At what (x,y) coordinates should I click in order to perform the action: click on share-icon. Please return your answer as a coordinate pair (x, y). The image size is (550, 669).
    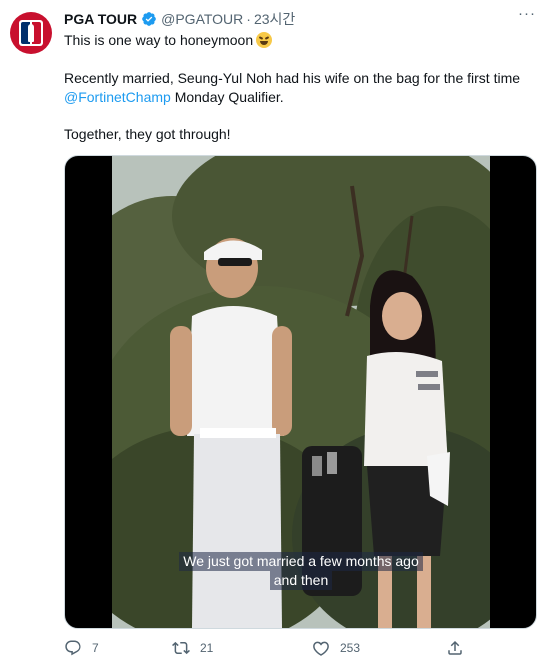
    Looking at the image, I should click on (455, 647).